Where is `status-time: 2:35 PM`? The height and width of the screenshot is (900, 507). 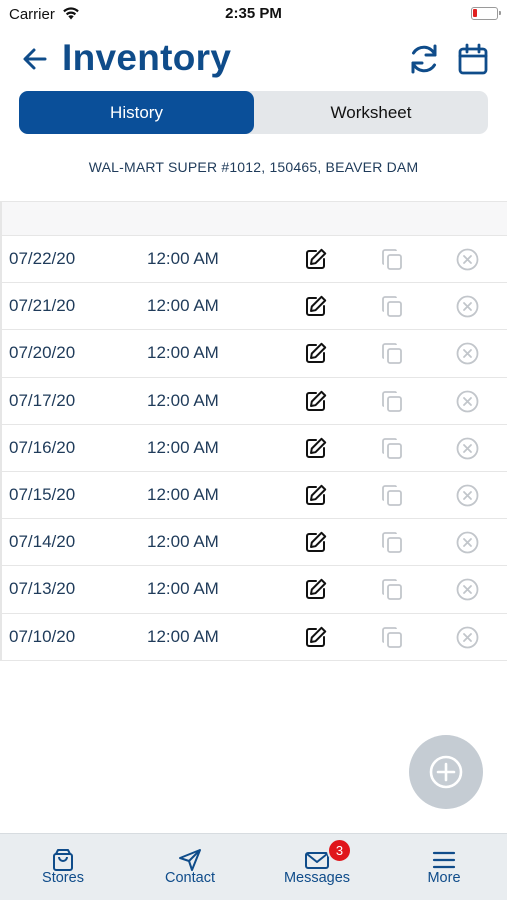 status-time: 2:35 PM is located at coordinates (253, 13).